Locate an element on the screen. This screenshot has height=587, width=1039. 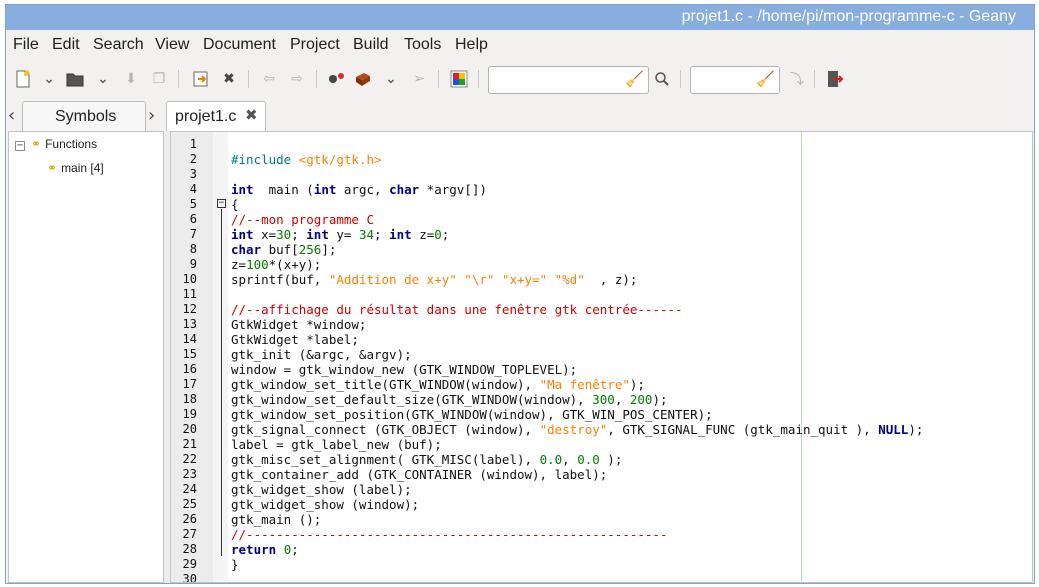
code-token: *argv[]) is located at coordinates (453, 189).